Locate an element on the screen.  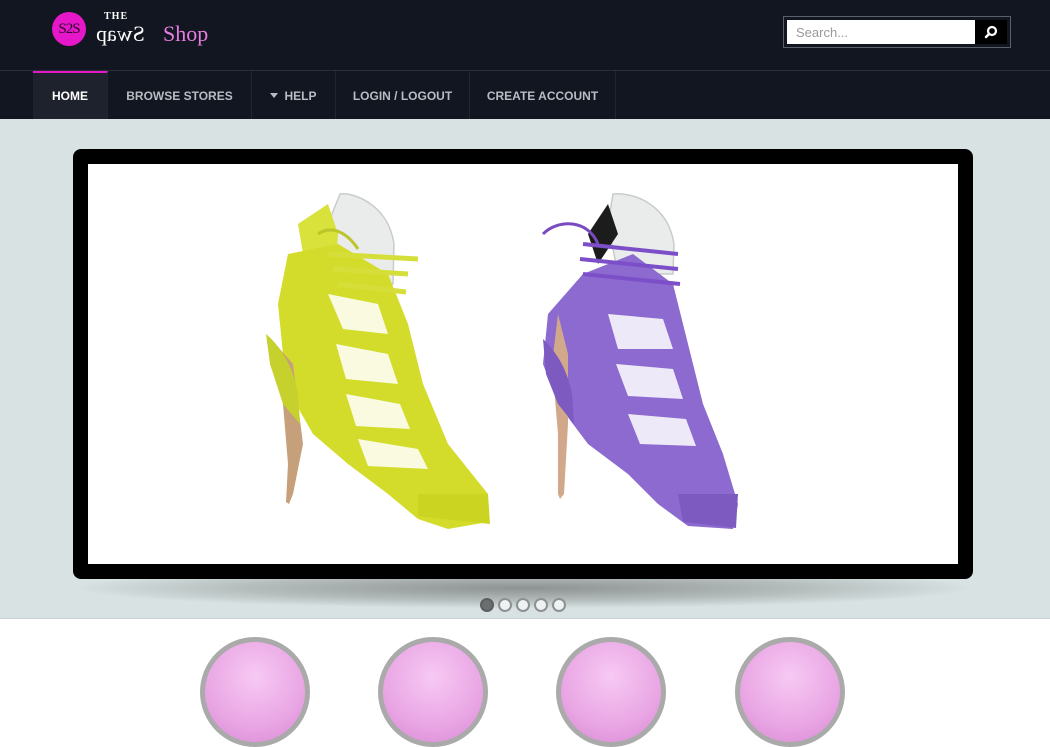
nav-login-logout: LOGIN / LOGOUT is located at coordinates (403, 95).